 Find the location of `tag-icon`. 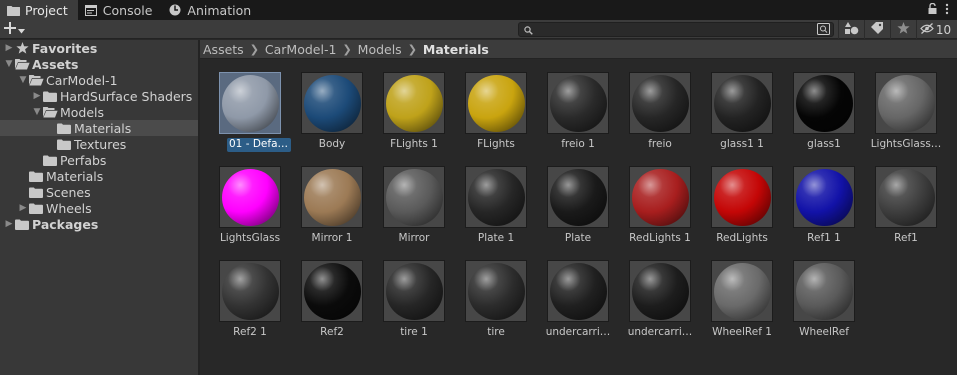

tag-icon is located at coordinates (877, 29).